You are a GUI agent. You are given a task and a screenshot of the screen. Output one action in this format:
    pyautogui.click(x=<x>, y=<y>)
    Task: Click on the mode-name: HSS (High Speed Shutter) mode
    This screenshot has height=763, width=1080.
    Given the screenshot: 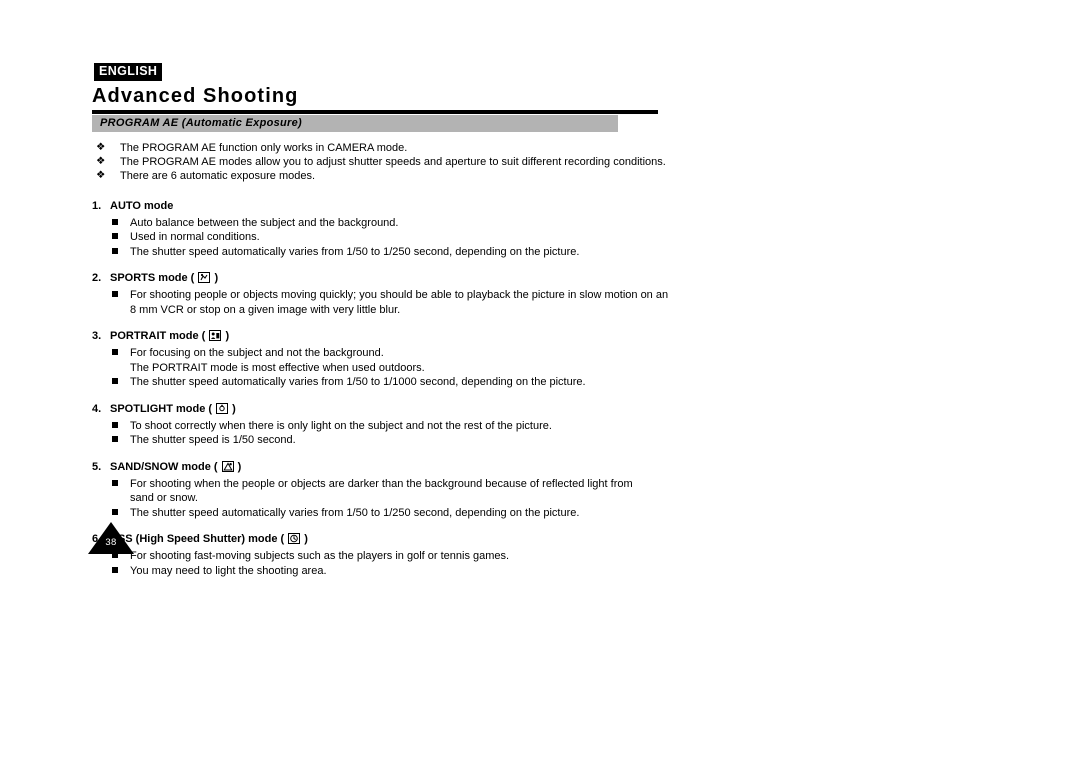 What is the action you would take?
    pyautogui.click(x=194, y=539)
    